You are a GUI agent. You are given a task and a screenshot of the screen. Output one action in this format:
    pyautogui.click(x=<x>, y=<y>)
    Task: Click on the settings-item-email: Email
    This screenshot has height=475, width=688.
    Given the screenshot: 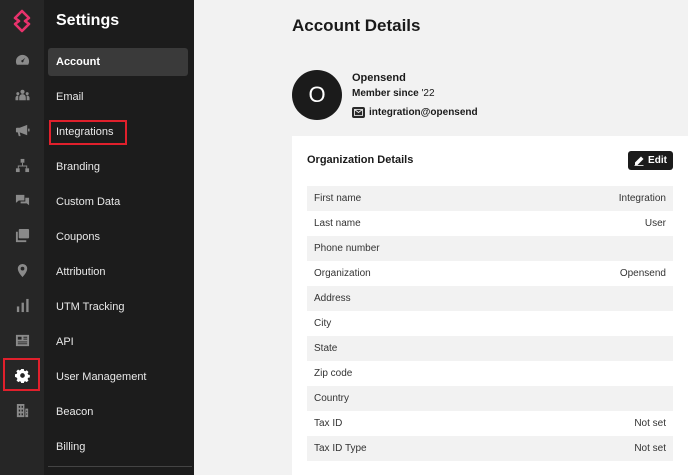 What is the action you would take?
    pyautogui.click(x=118, y=97)
    